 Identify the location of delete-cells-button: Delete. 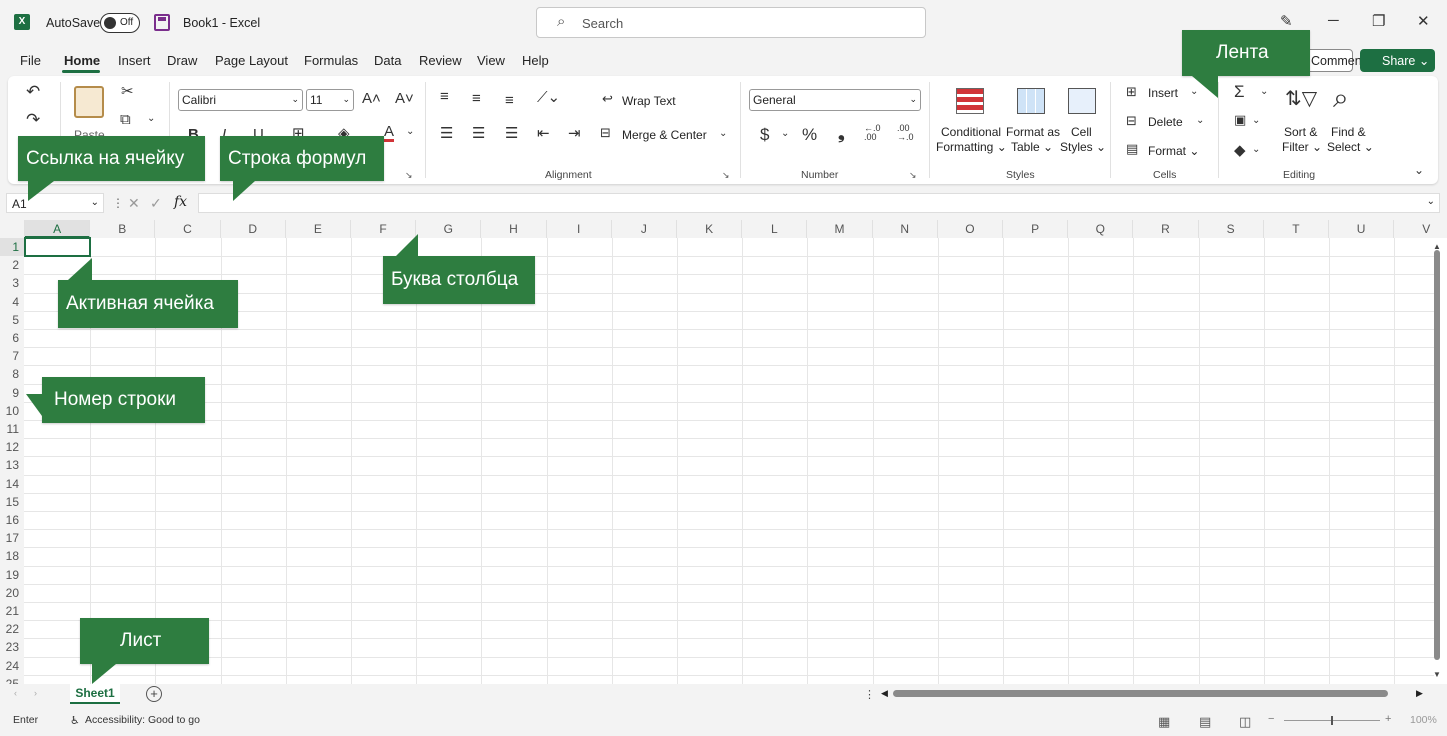
(1165, 122).